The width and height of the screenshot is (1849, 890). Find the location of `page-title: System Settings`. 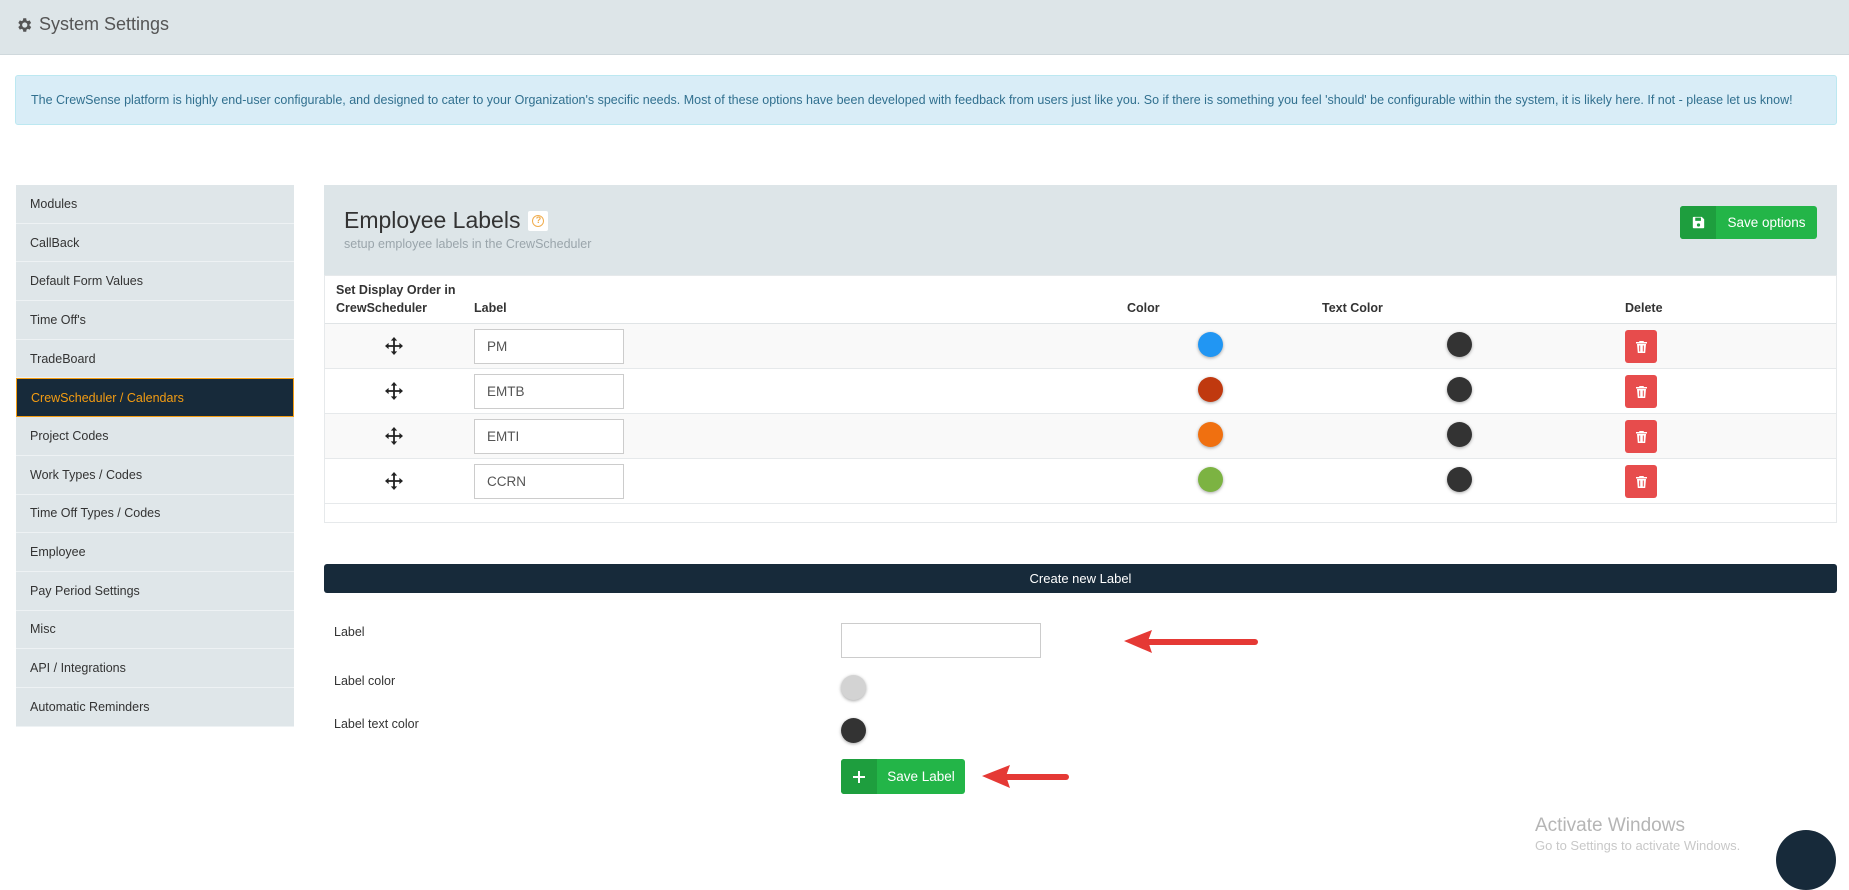

page-title: System Settings is located at coordinates (92, 24).